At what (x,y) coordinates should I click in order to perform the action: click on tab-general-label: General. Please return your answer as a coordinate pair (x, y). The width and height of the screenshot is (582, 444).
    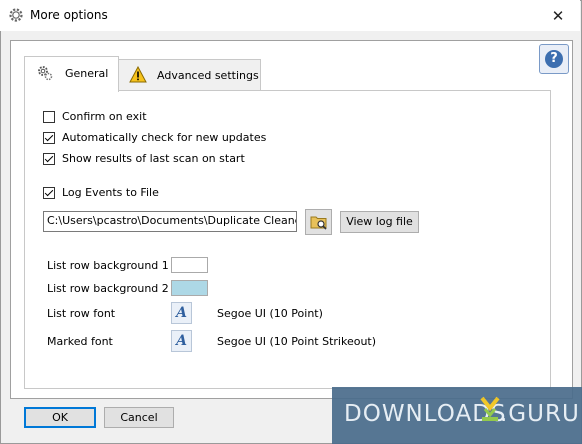
    Looking at the image, I should click on (87, 73).